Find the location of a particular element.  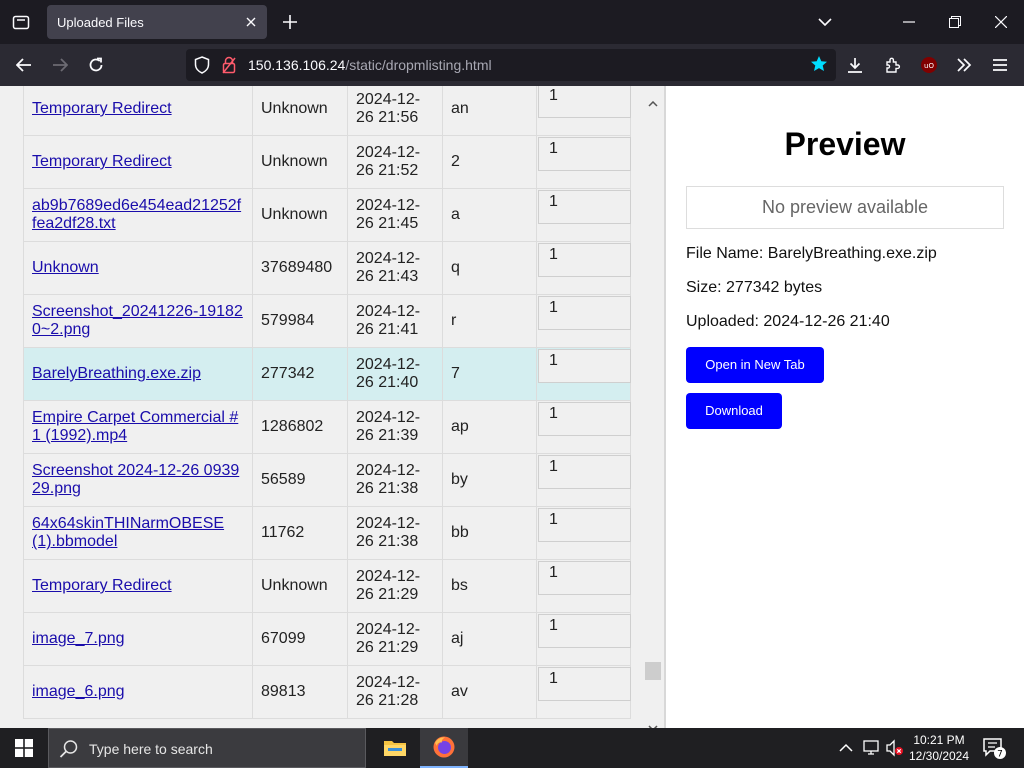

file-link: 64x64skinTHINarmOBESE (1).bbmodel is located at coordinates (128, 532).